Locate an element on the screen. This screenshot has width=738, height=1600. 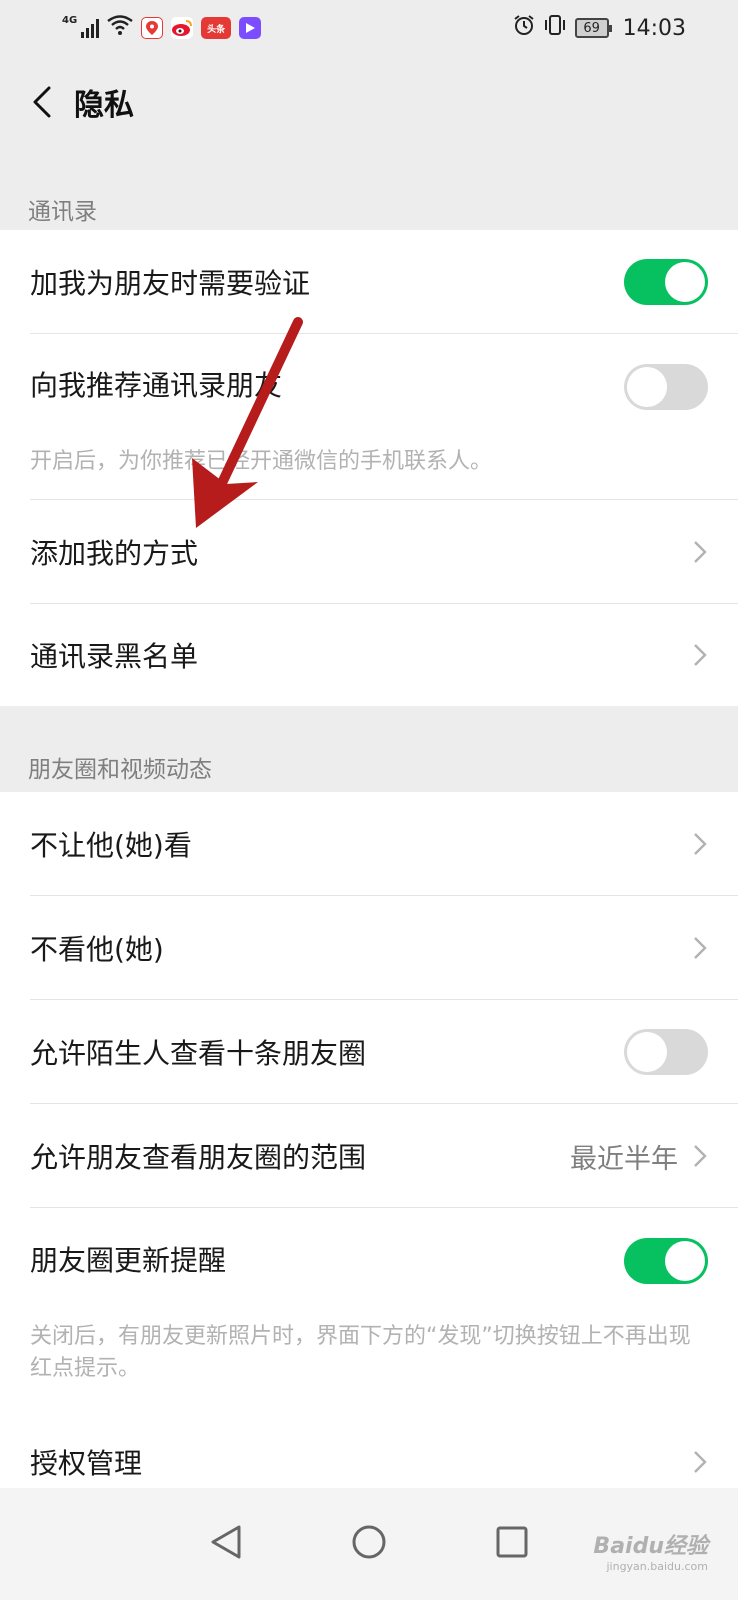
back-arrow-icon is located at coordinates (42, 102).